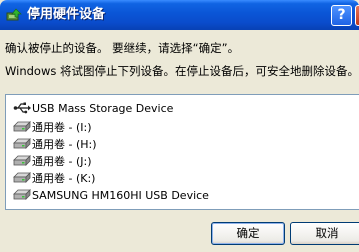 The image size is (359, 252). I want to click on device-label: 通用卷 - (K:), so click(64, 178).